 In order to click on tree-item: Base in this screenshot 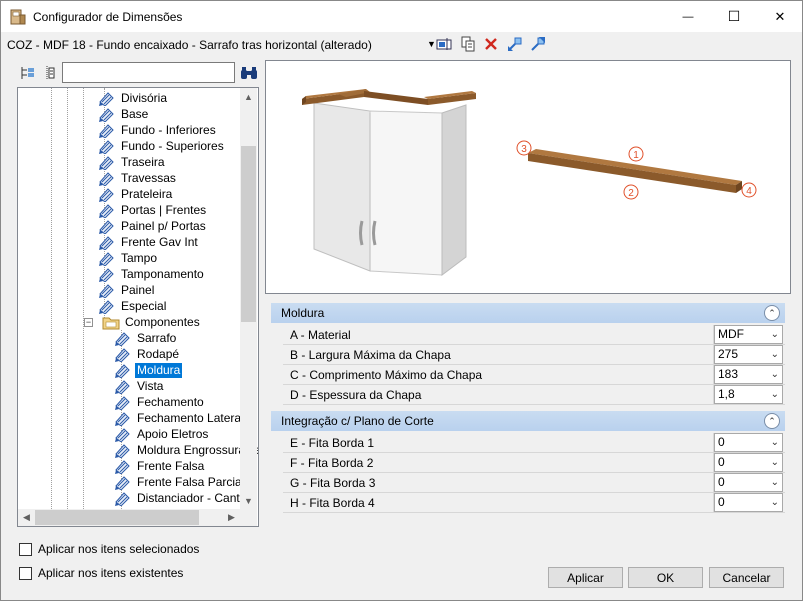, I will do `click(124, 114)`.